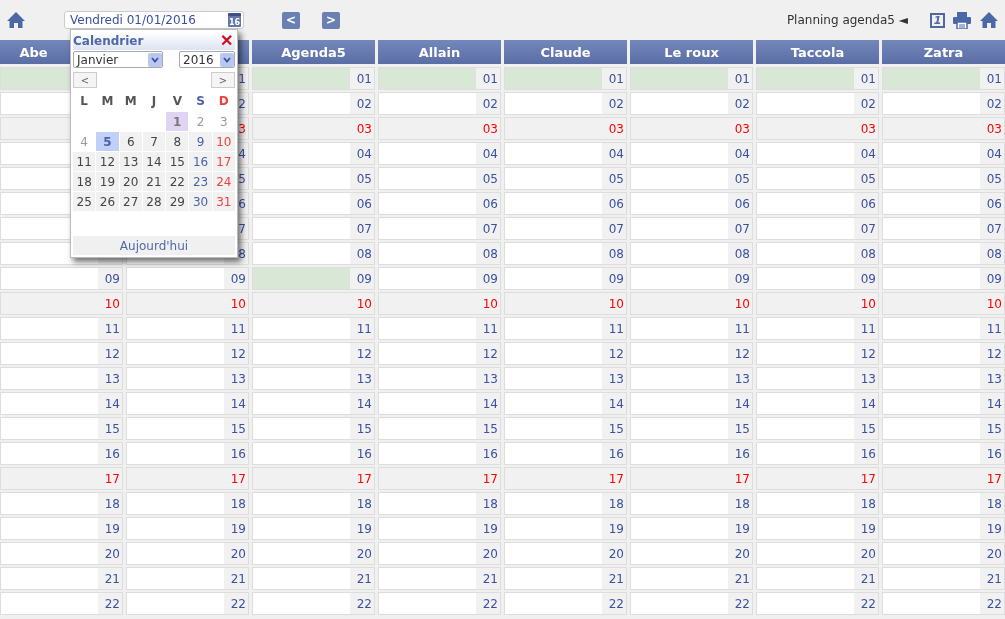  What do you see at coordinates (331, 20) in the screenshot?
I see `next-day-button: >` at bounding box center [331, 20].